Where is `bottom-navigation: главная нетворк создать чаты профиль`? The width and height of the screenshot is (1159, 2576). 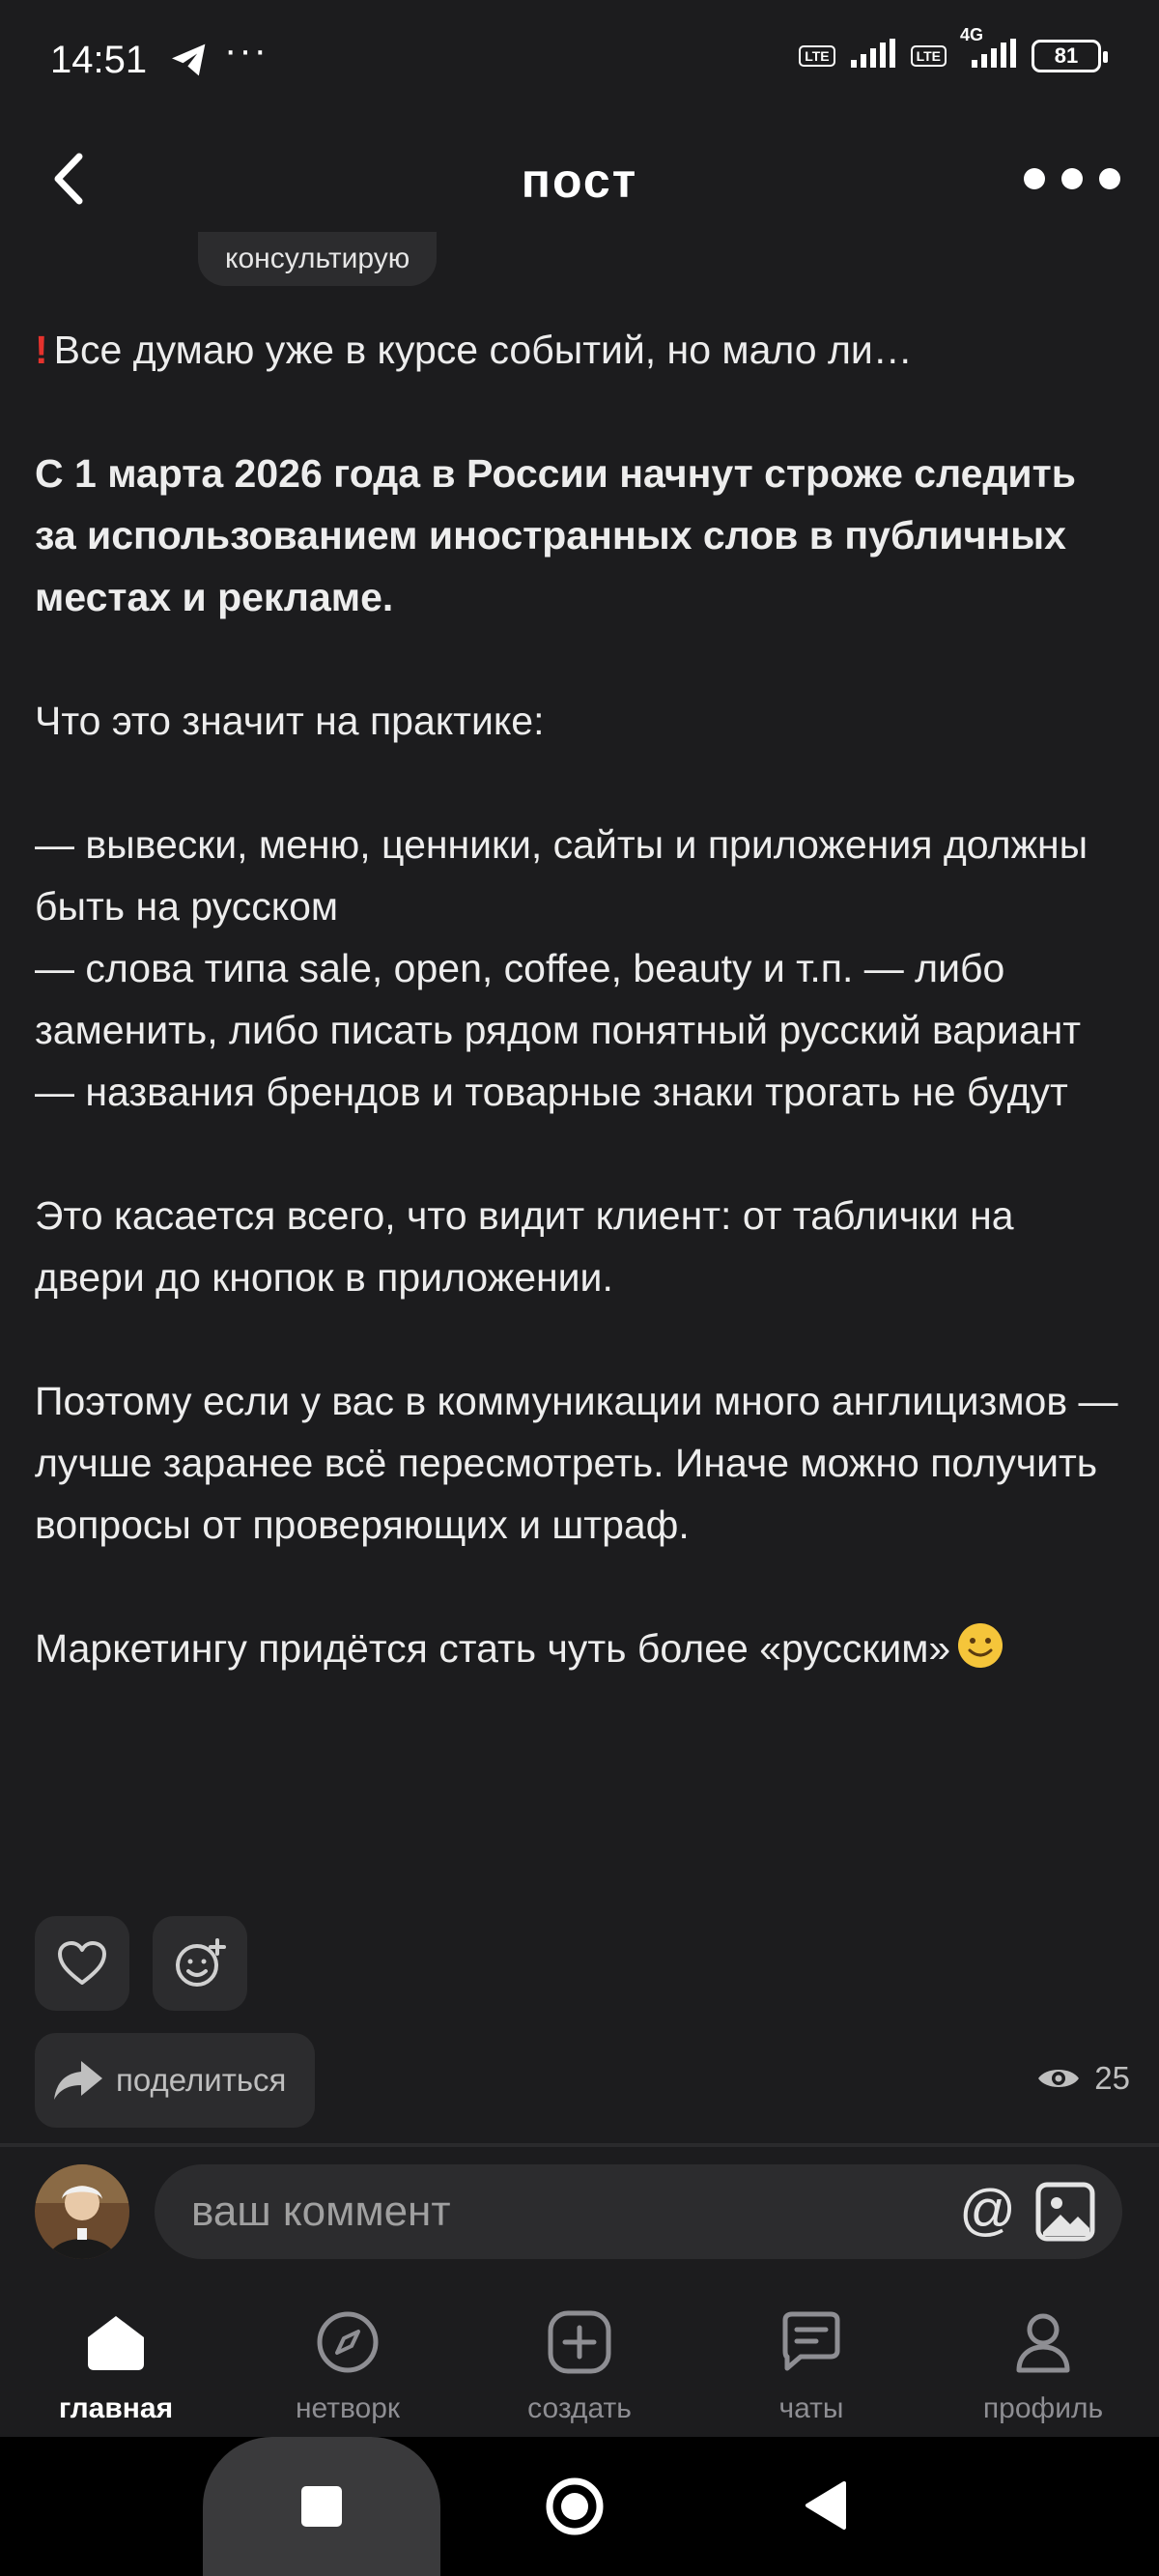 bottom-navigation: главная нетворк создать чаты профиль is located at coordinates (579, 2363).